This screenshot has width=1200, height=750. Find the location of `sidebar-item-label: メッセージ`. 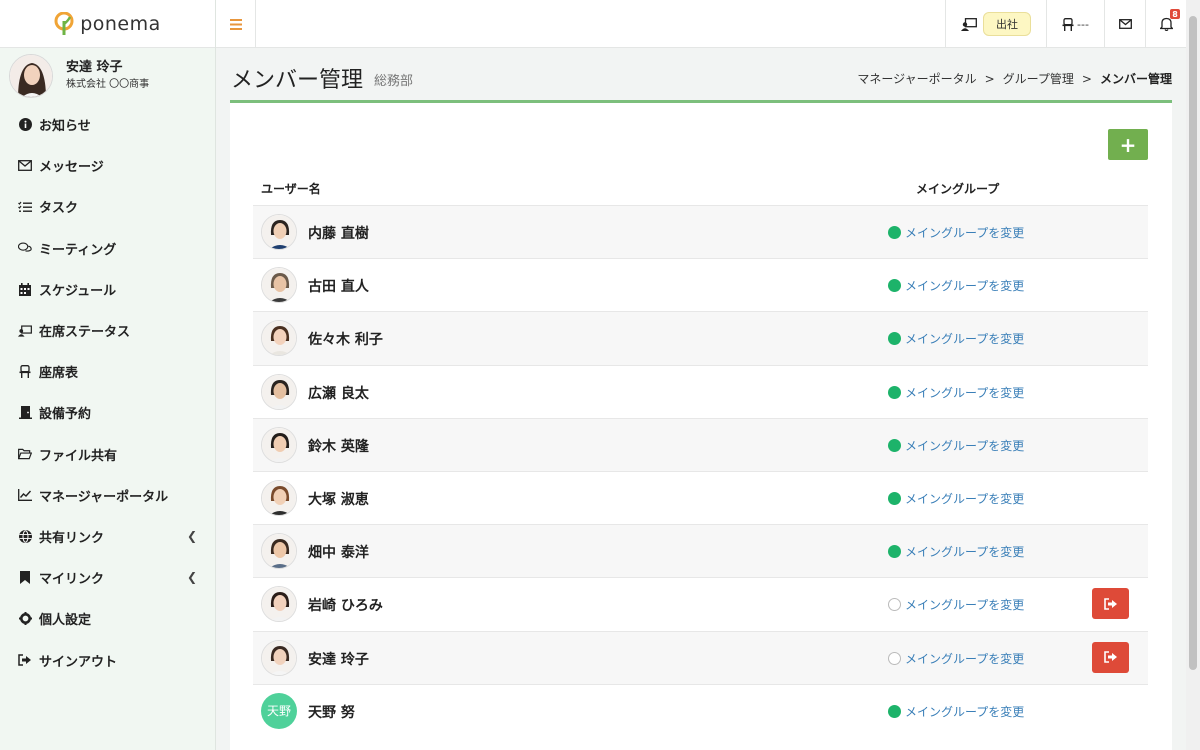

sidebar-item-label: メッセージ is located at coordinates (71, 168).